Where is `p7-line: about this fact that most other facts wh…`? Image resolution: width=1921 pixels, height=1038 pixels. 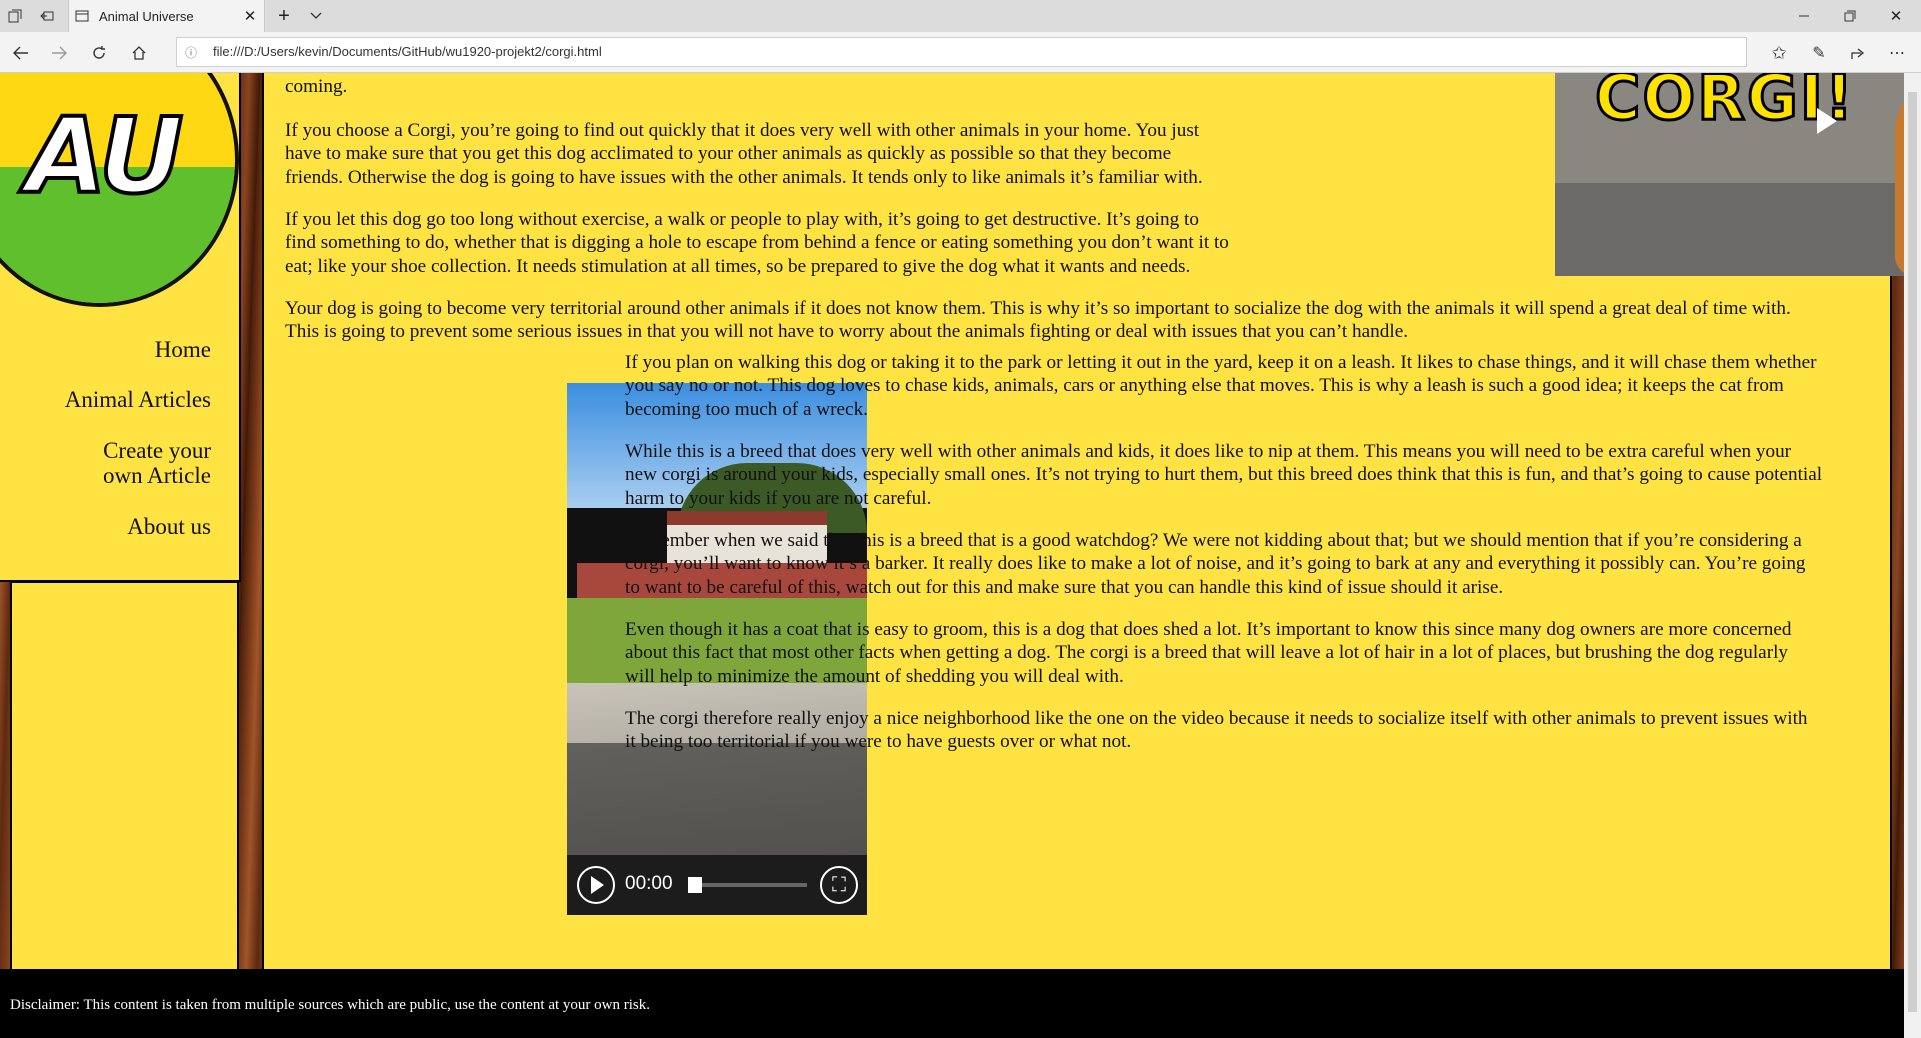
p7-line: about this fact that most other facts wh… is located at coordinates (1207, 653).